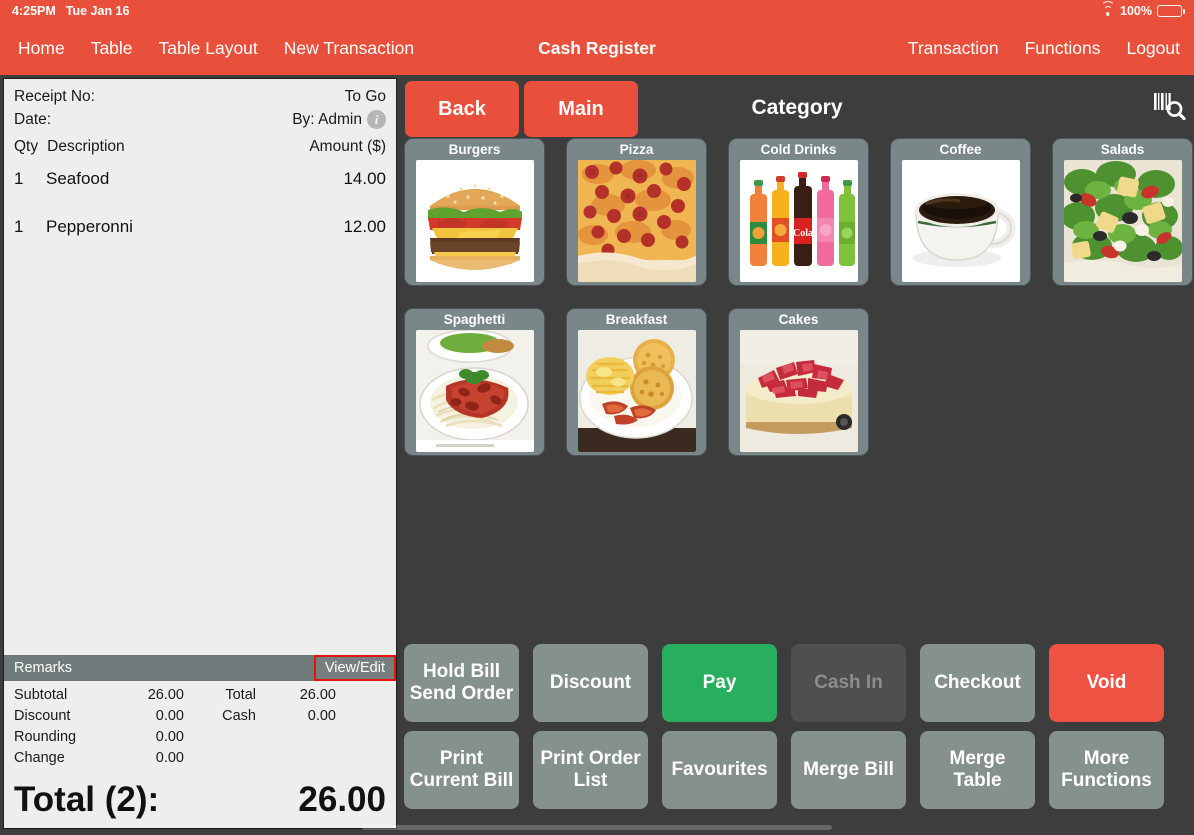  What do you see at coordinates (364, 178) in the screenshot?
I see `line-item-amount: 14.00` at bounding box center [364, 178].